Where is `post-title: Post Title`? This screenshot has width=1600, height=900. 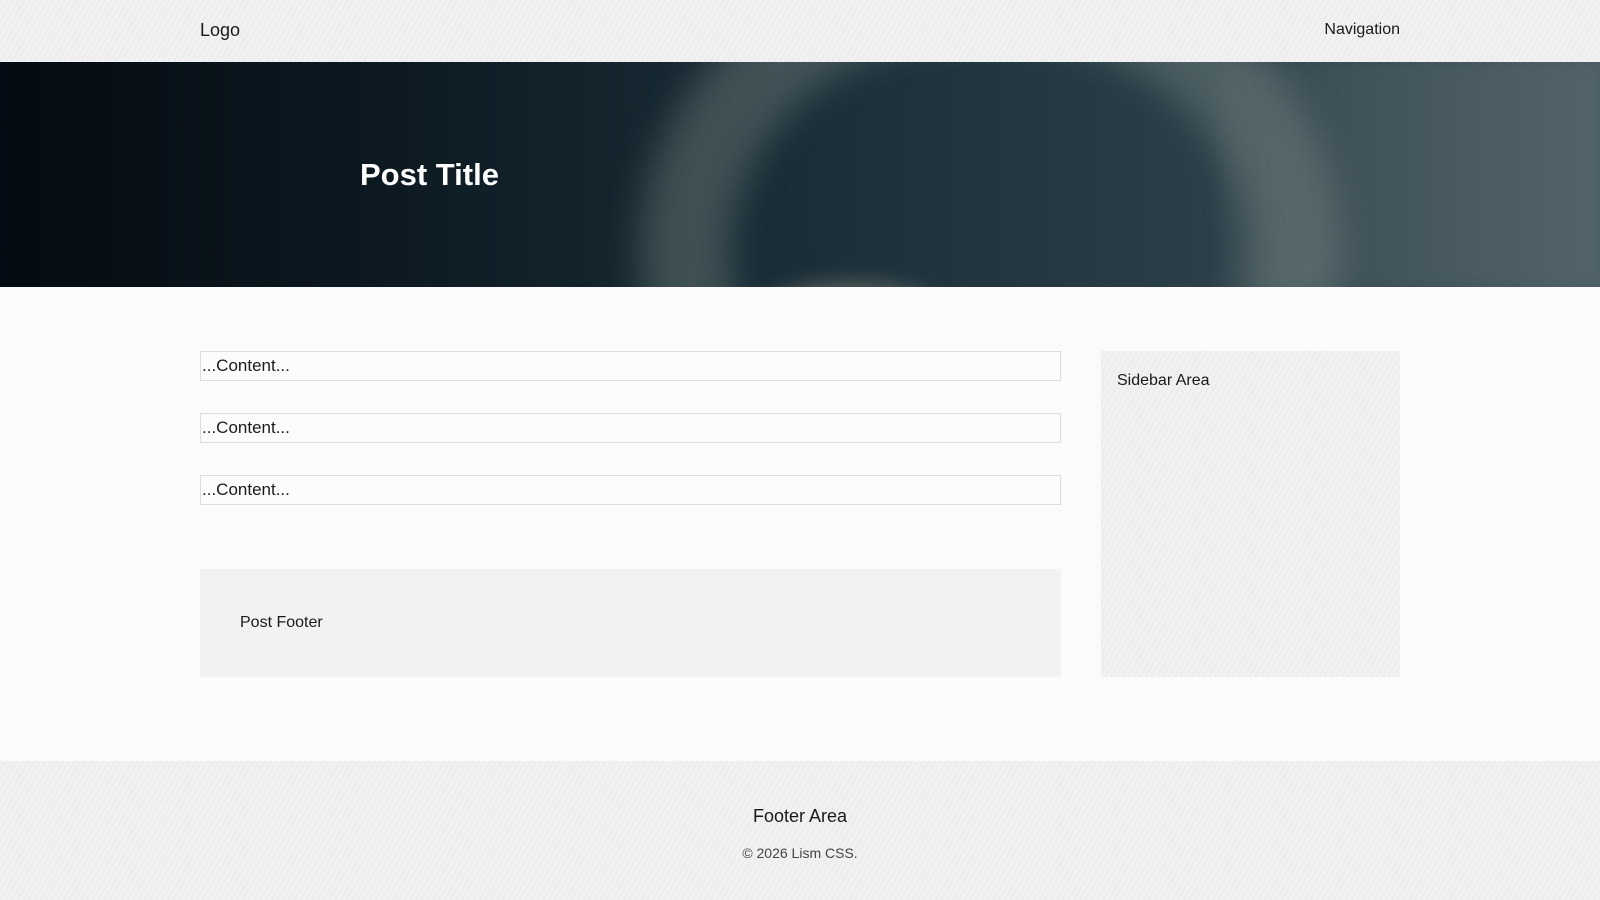 post-title: Post Title is located at coordinates (429, 174).